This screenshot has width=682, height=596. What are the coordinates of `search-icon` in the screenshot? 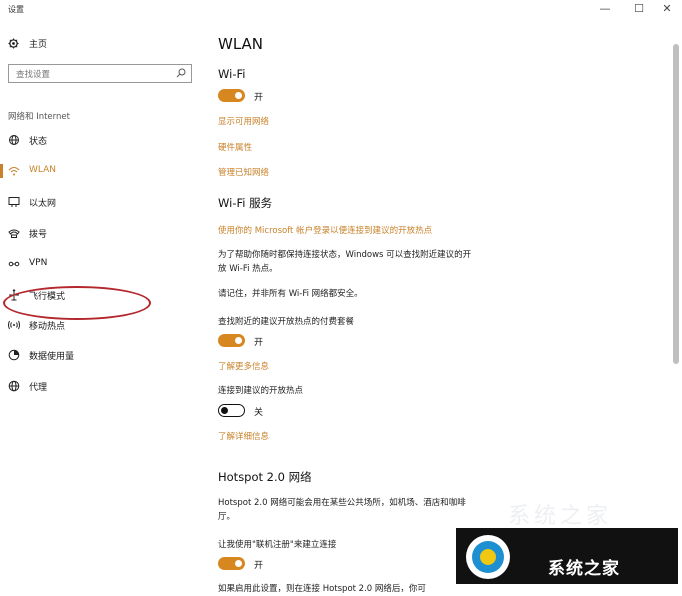 It's located at (181, 73).